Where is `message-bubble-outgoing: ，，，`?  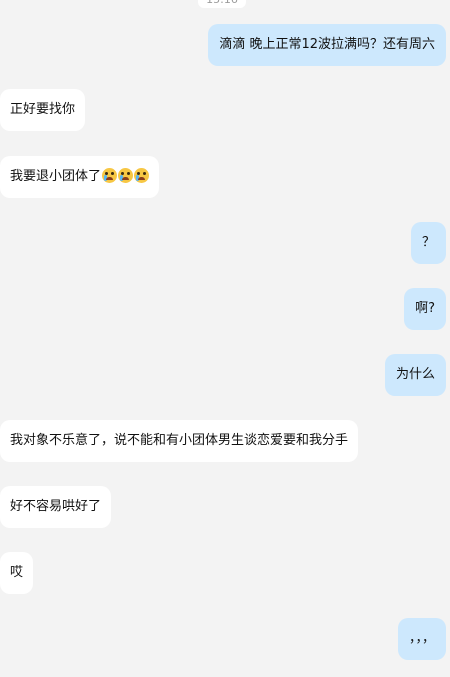 message-bubble-outgoing: ，，， is located at coordinates (421, 639).